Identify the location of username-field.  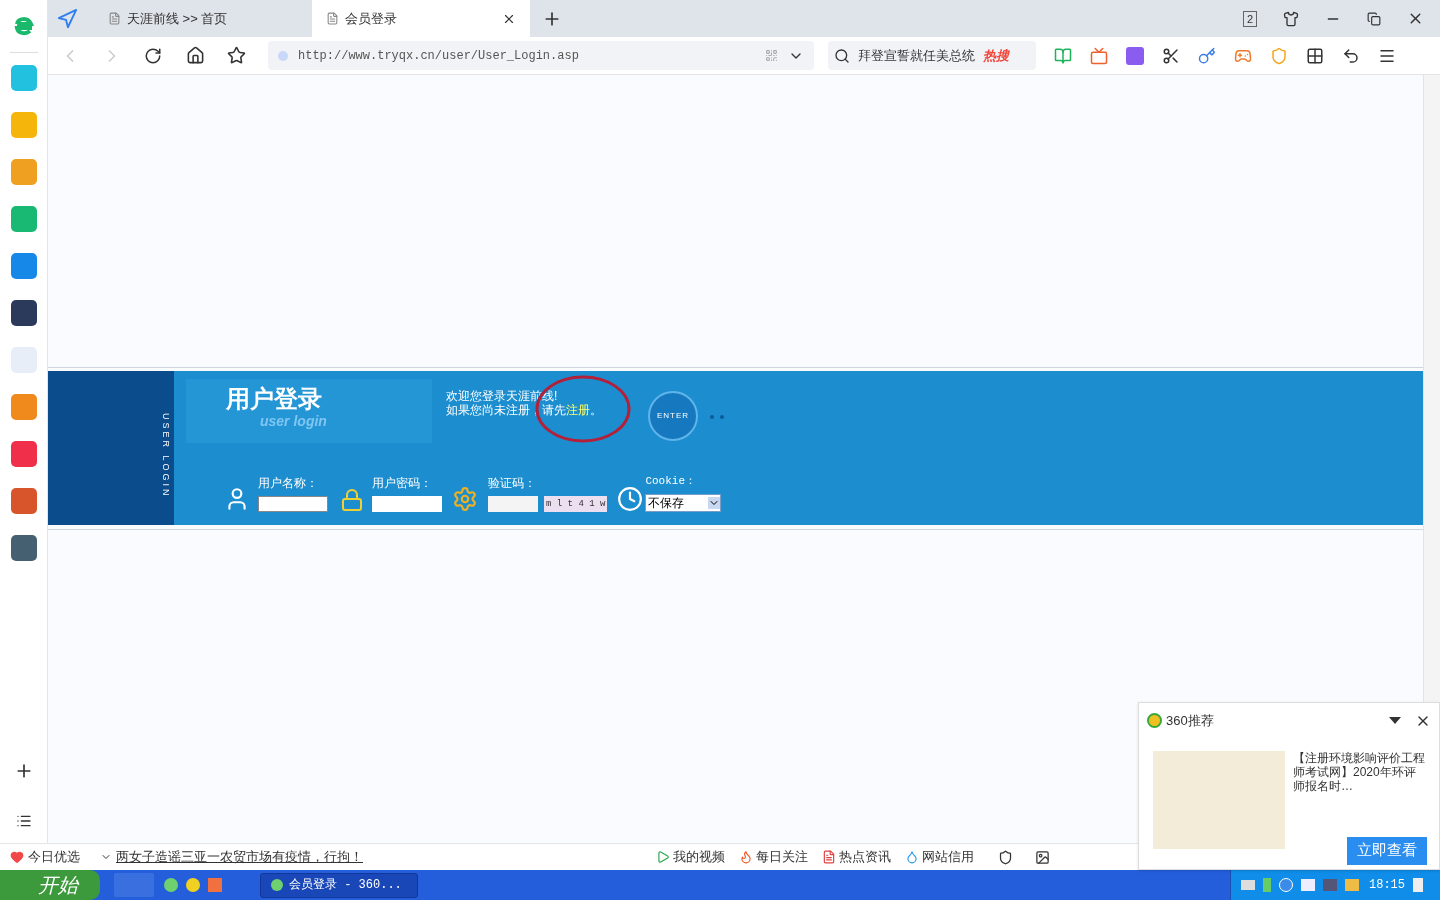
(293, 503).